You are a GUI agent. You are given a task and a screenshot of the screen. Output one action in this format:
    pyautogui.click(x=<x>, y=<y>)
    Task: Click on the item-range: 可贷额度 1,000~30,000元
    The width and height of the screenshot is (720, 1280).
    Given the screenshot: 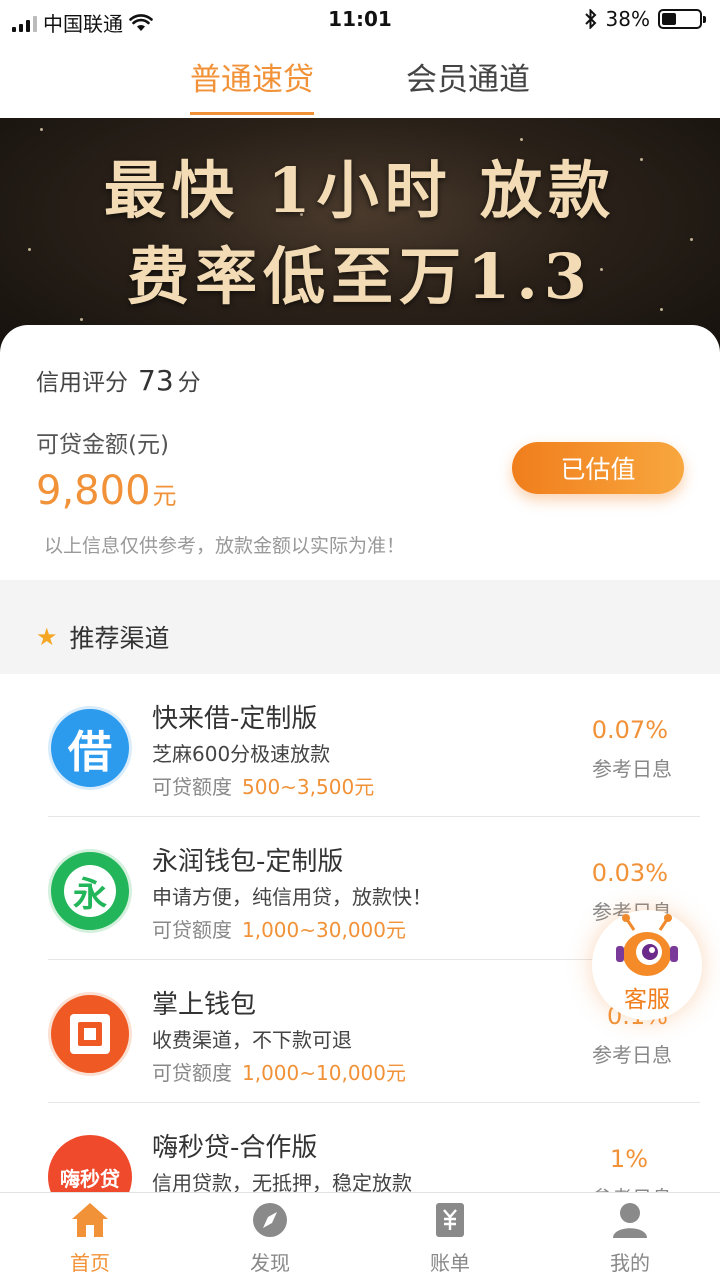 What is the action you would take?
    pyautogui.click(x=279, y=930)
    